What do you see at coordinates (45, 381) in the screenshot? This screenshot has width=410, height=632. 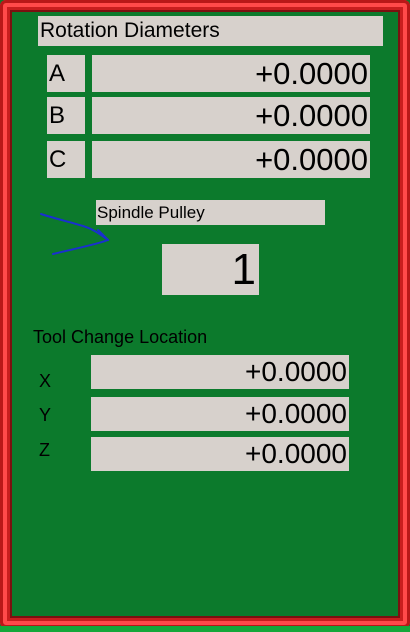 I see `axis-x-label: X` at bounding box center [45, 381].